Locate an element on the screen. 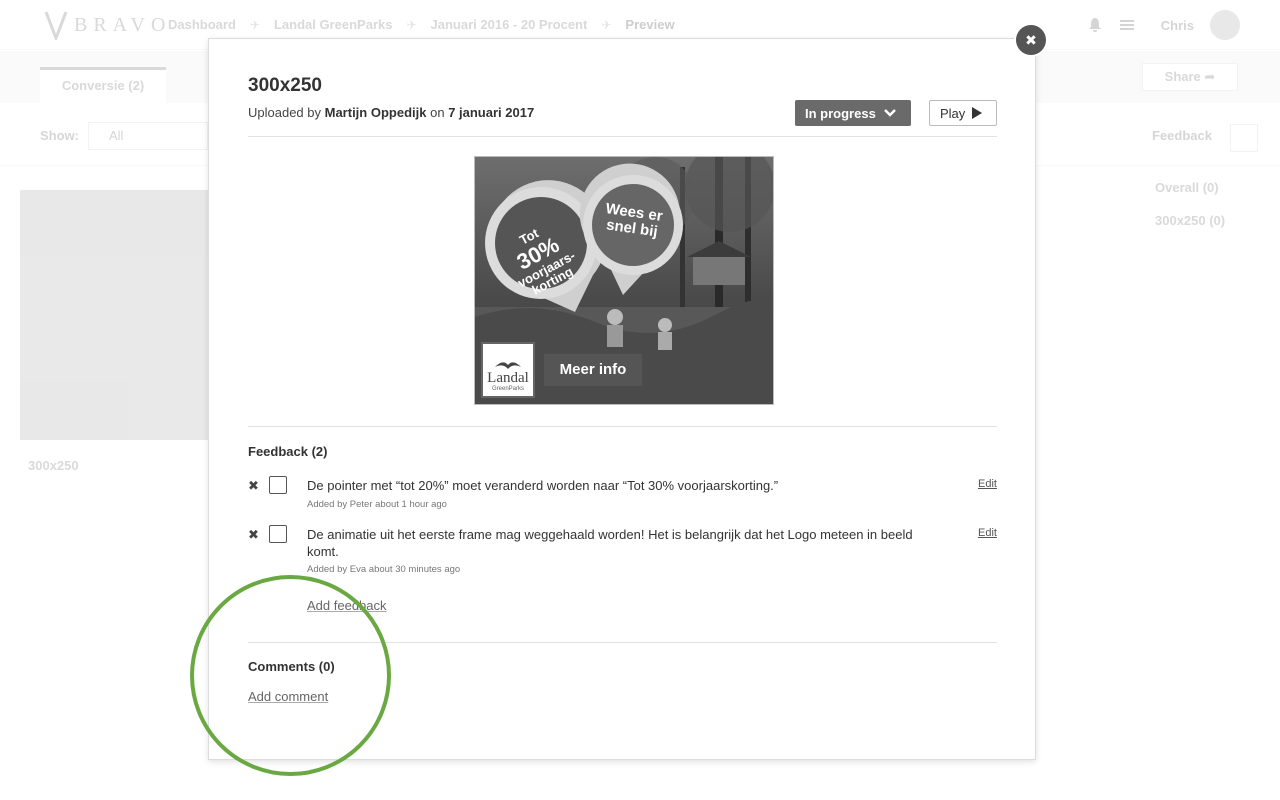 Image resolution: width=1280 pixels, height=800 pixels. status-dropdown: In progress is located at coordinates (853, 113).